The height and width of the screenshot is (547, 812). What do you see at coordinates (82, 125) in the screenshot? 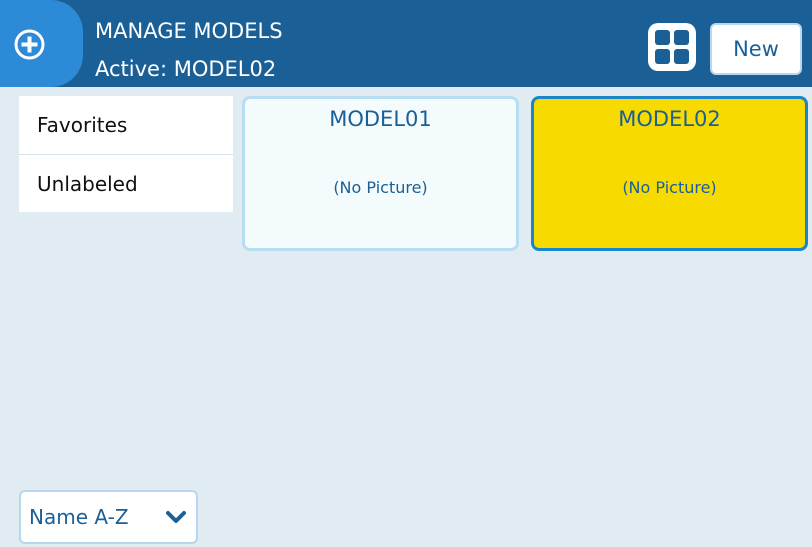
I see `sidebar-item-label: Favorites` at bounding box center [82, 125].